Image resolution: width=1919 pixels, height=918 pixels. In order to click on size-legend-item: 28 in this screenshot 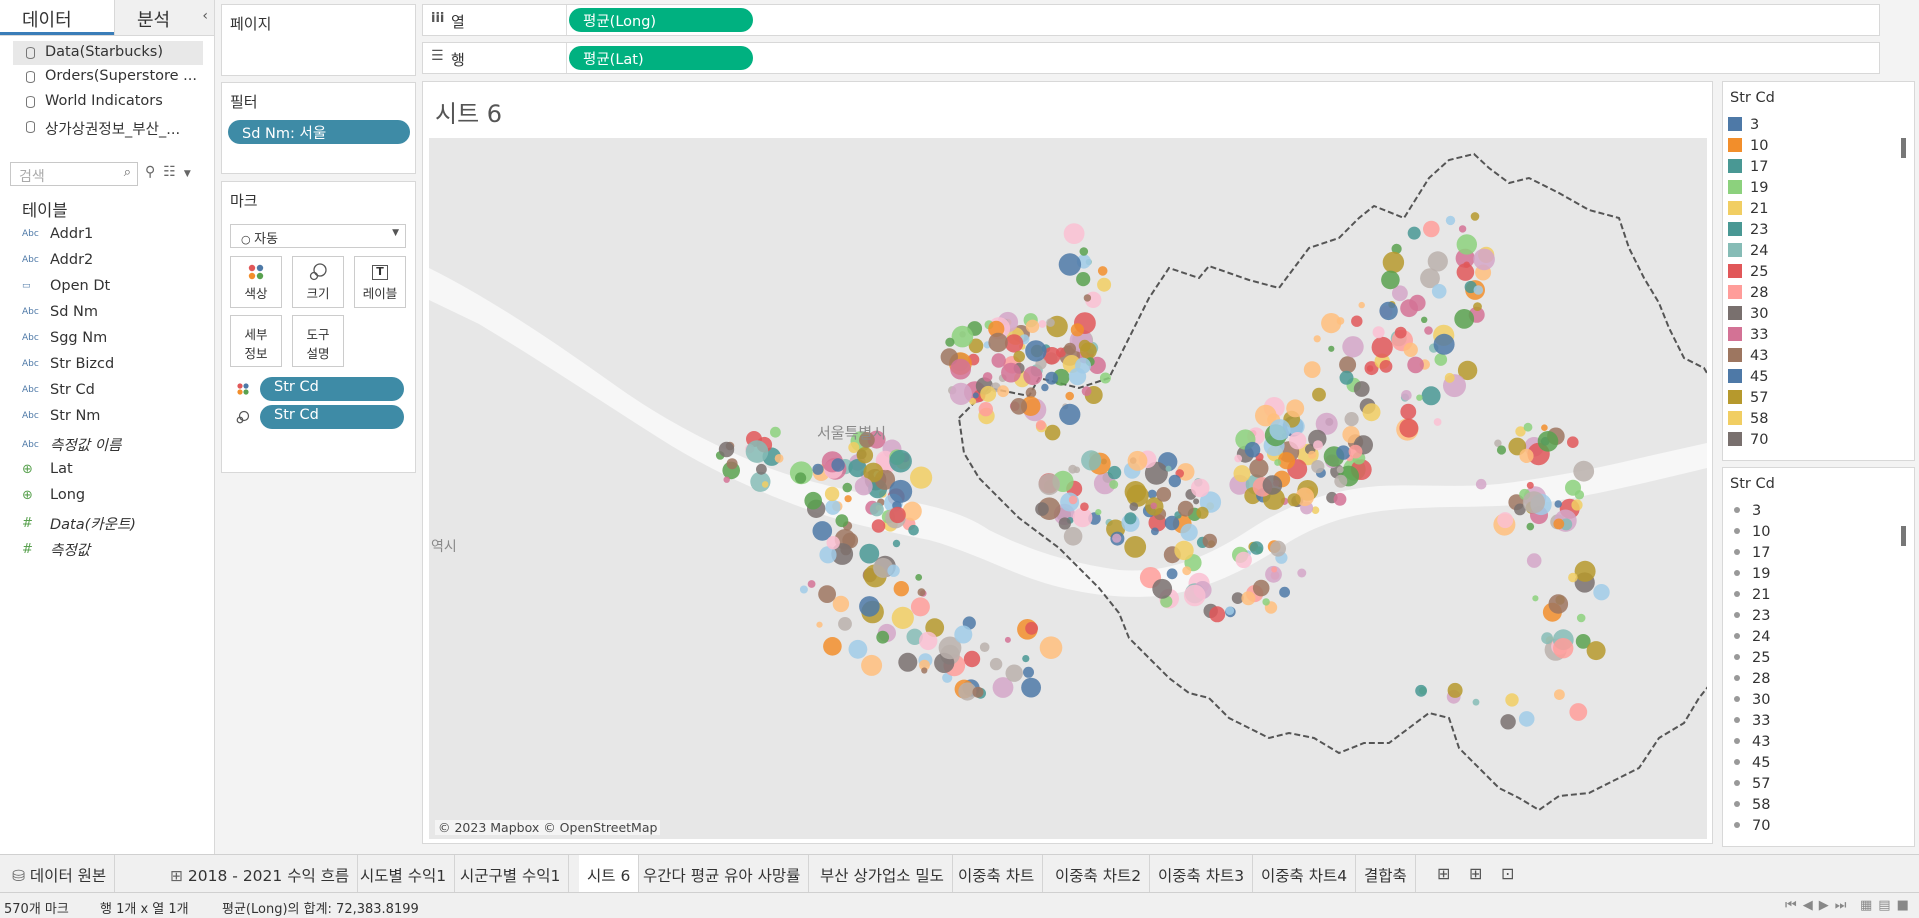, I will do `click(1749, 681)`.